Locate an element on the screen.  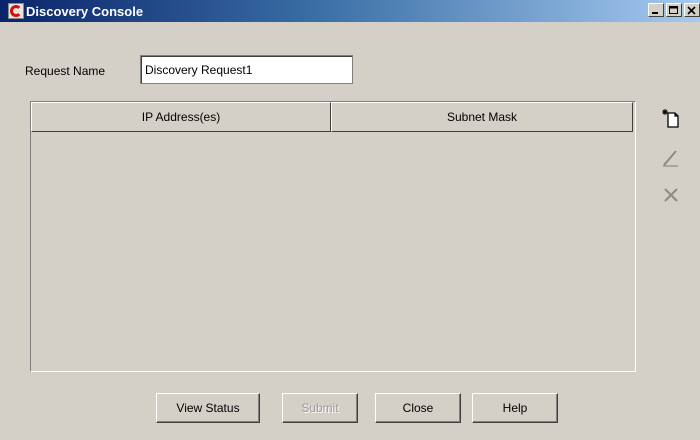
help-button: Help is located at coordinates (515, 408).